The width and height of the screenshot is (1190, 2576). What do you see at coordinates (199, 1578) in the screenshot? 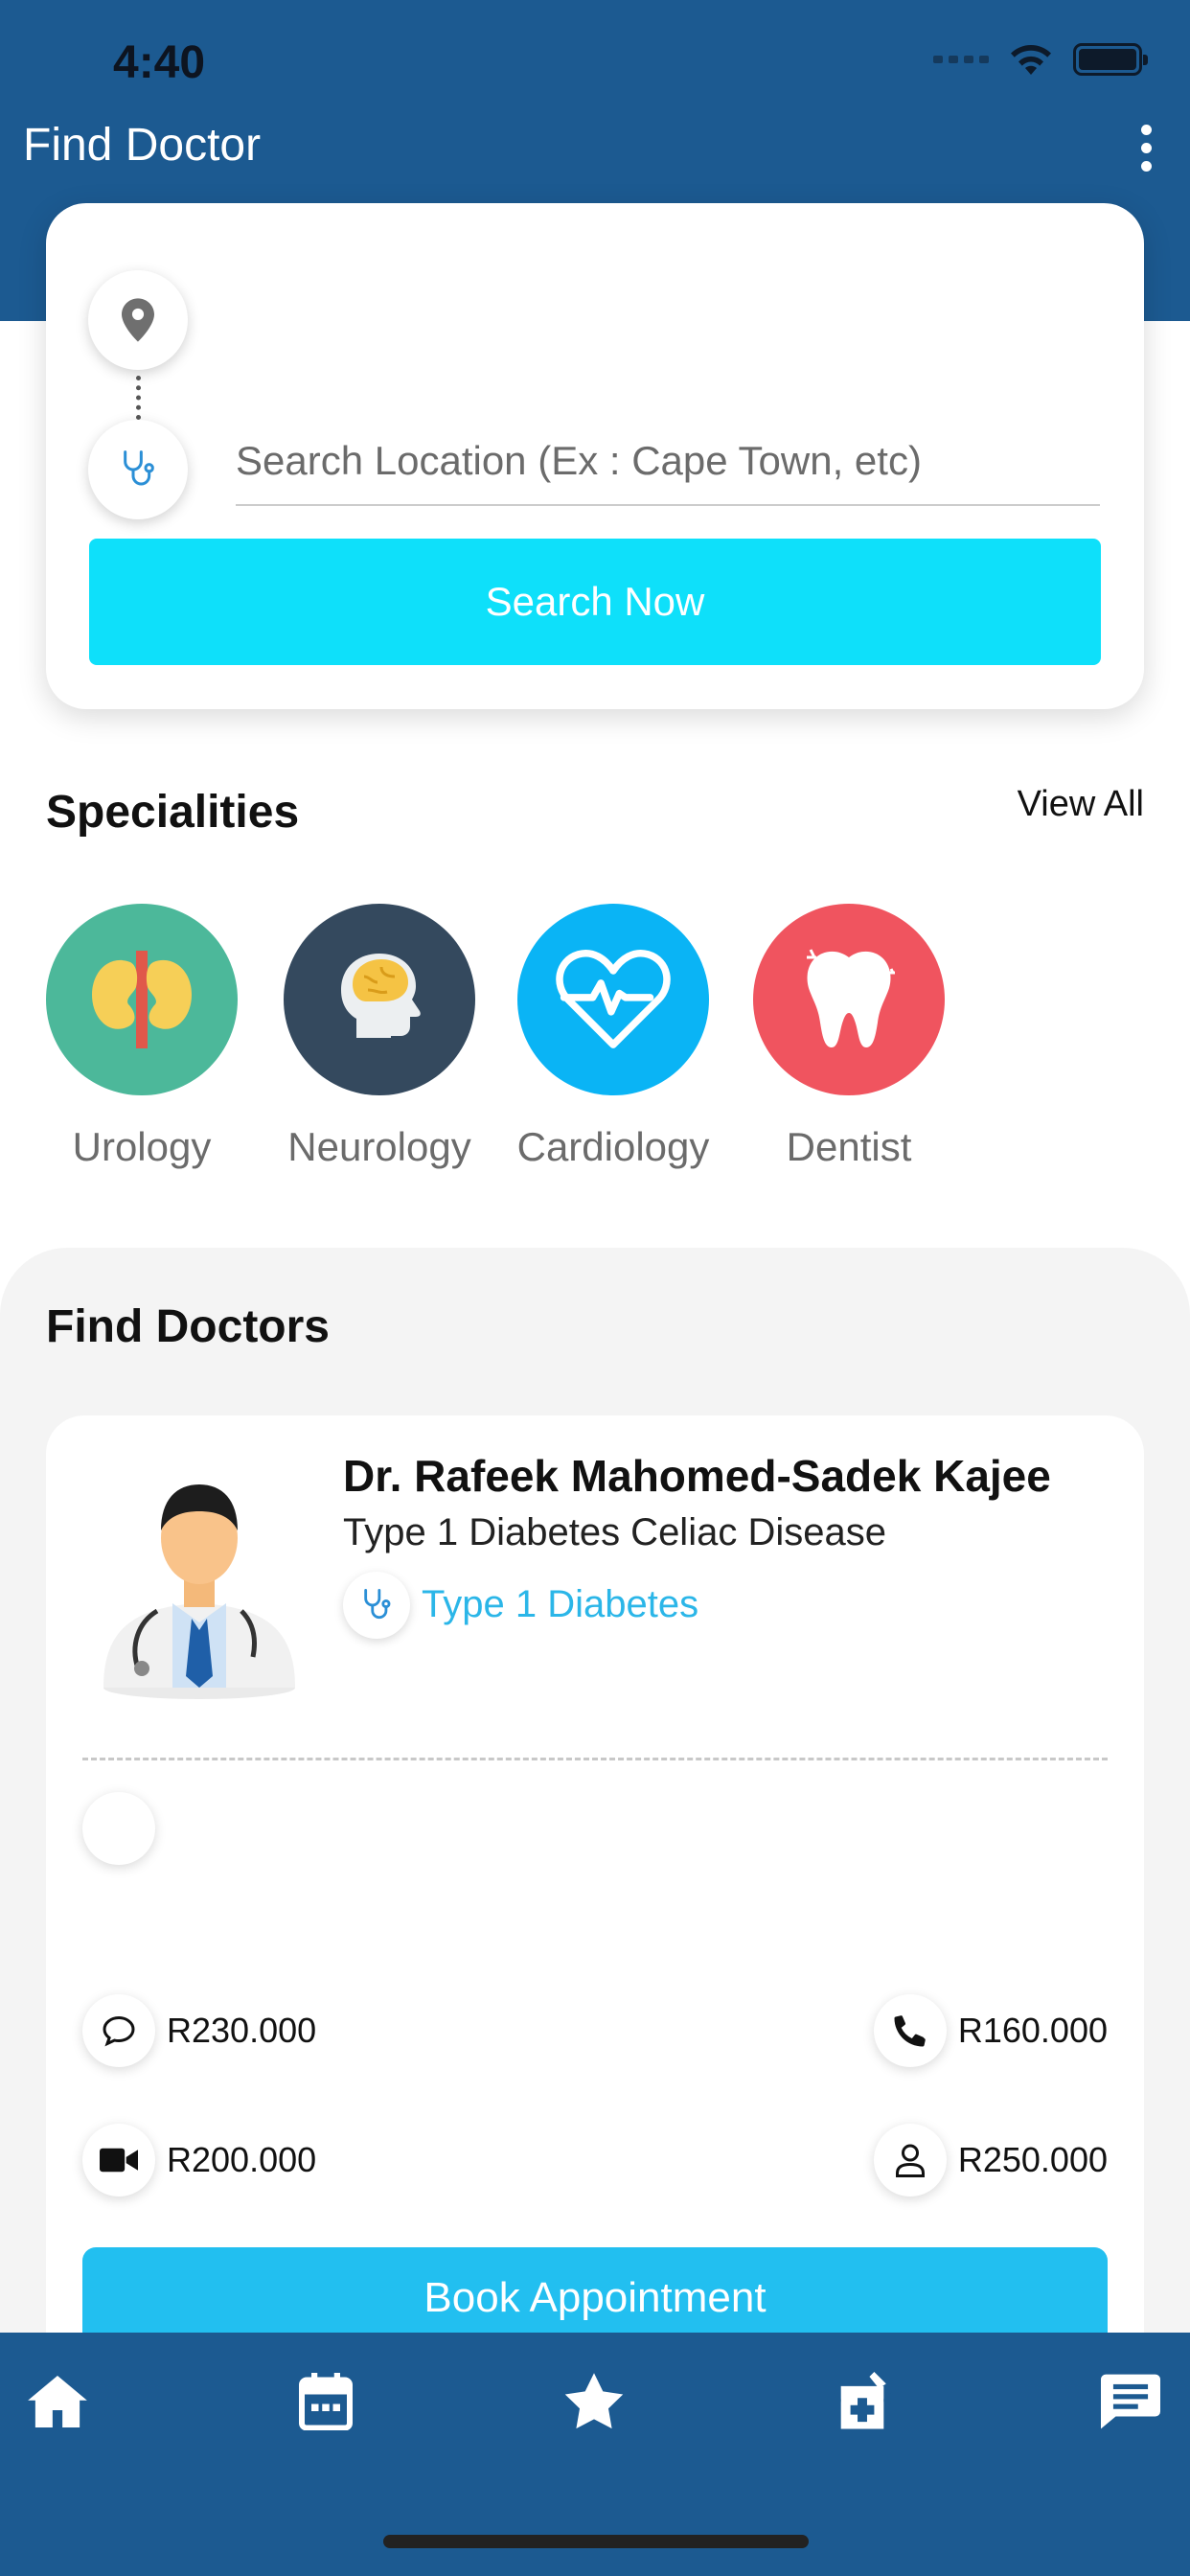
I see `doctor-avatar` at bounding box center [199, 1578].